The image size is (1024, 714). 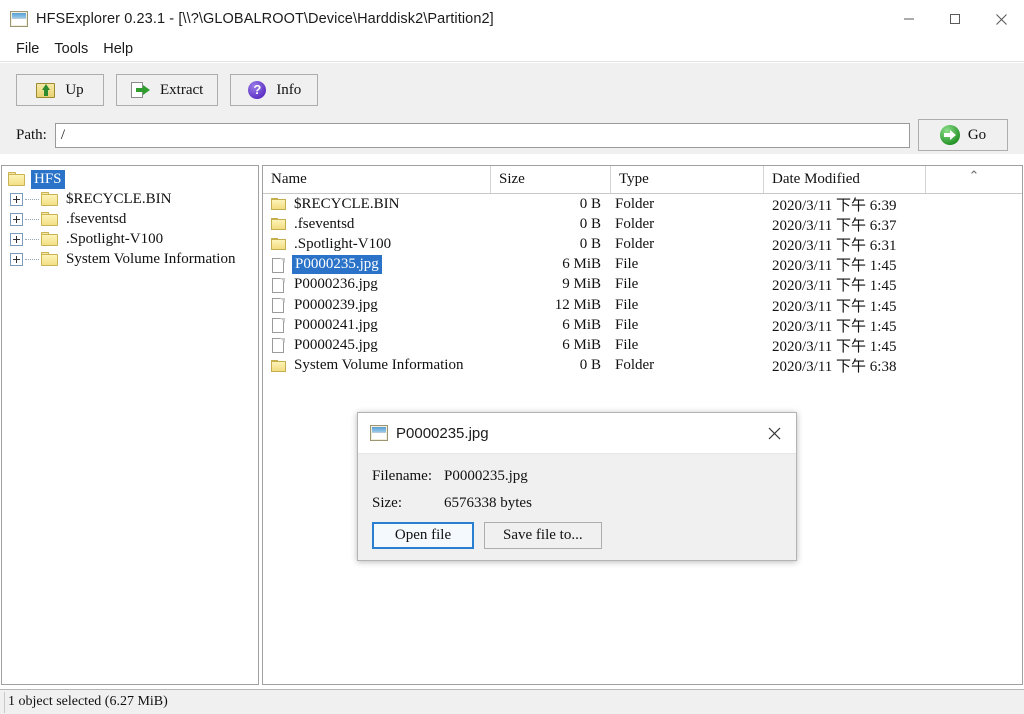 I want to click on dialog-filename-label: Filename:, so click(x=402, y=476).